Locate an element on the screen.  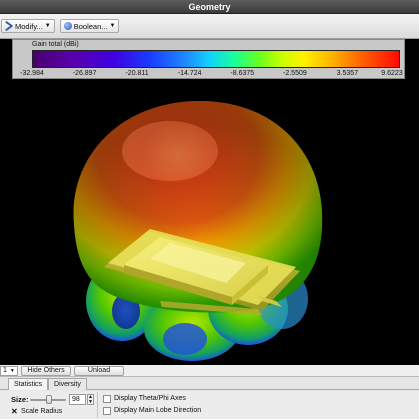
modify-button: Modify... ▼ is located at coordinates (28, 26).